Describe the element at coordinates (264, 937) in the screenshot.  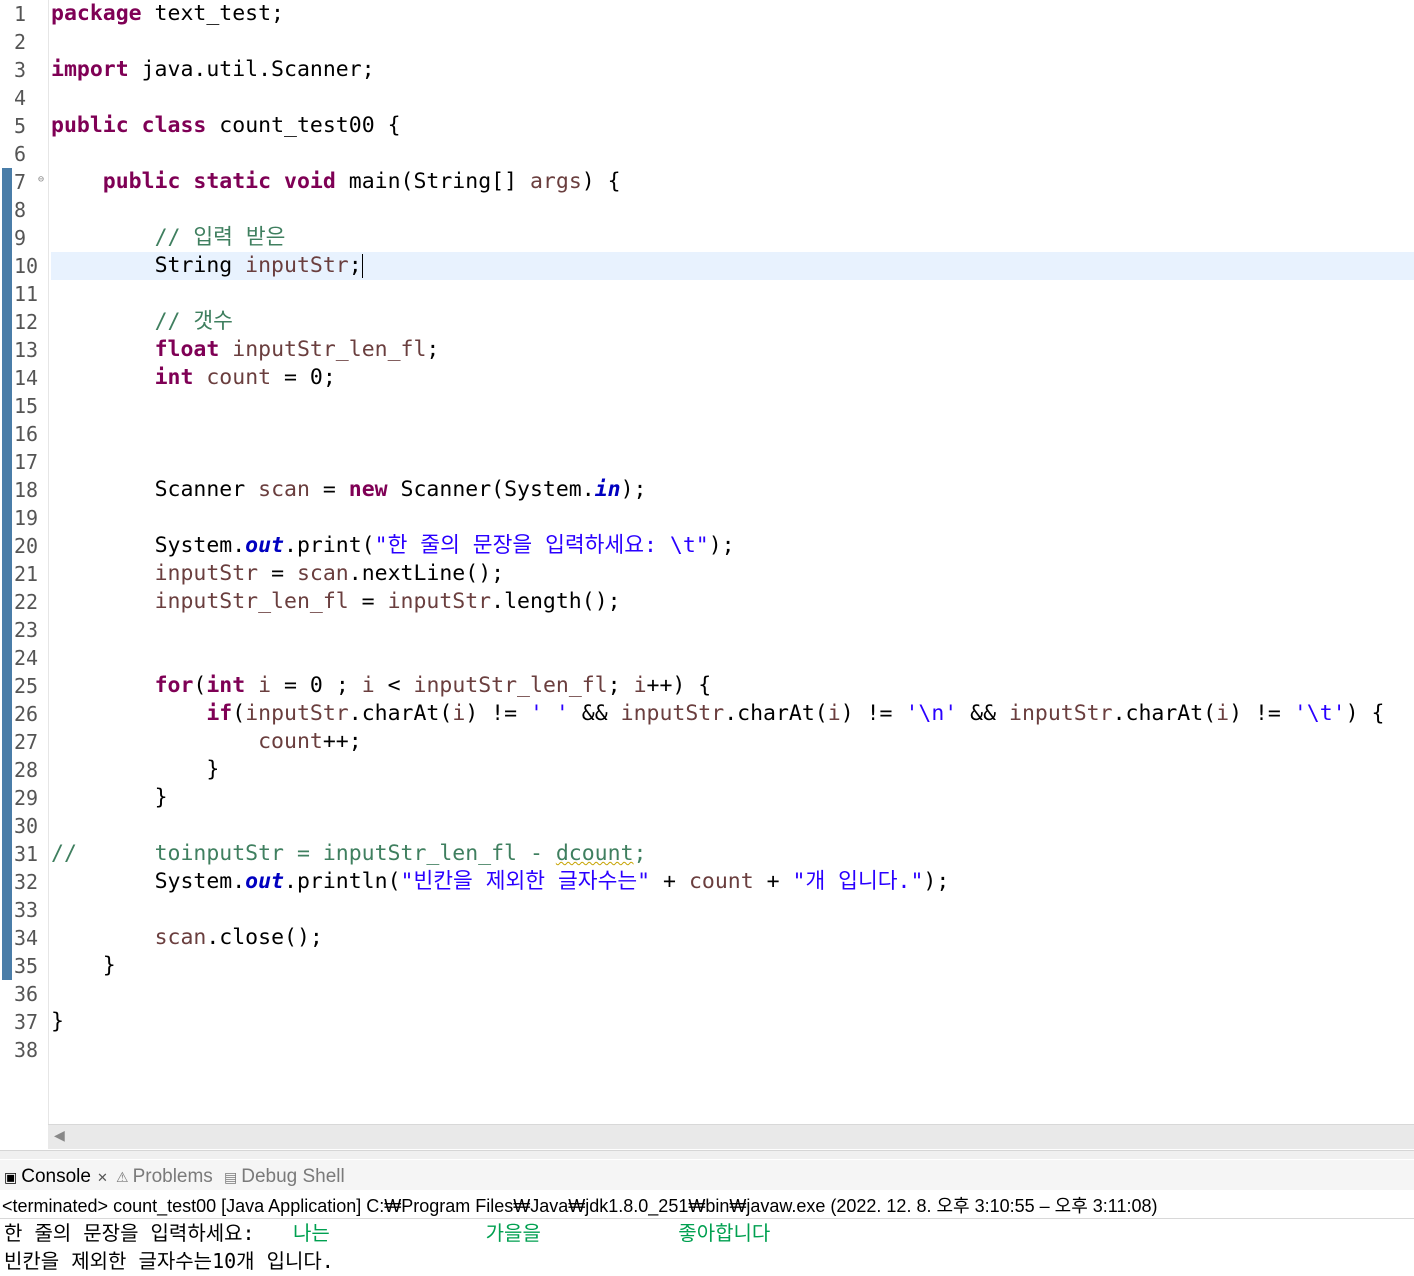
I see `code-text: .close();` at that location.